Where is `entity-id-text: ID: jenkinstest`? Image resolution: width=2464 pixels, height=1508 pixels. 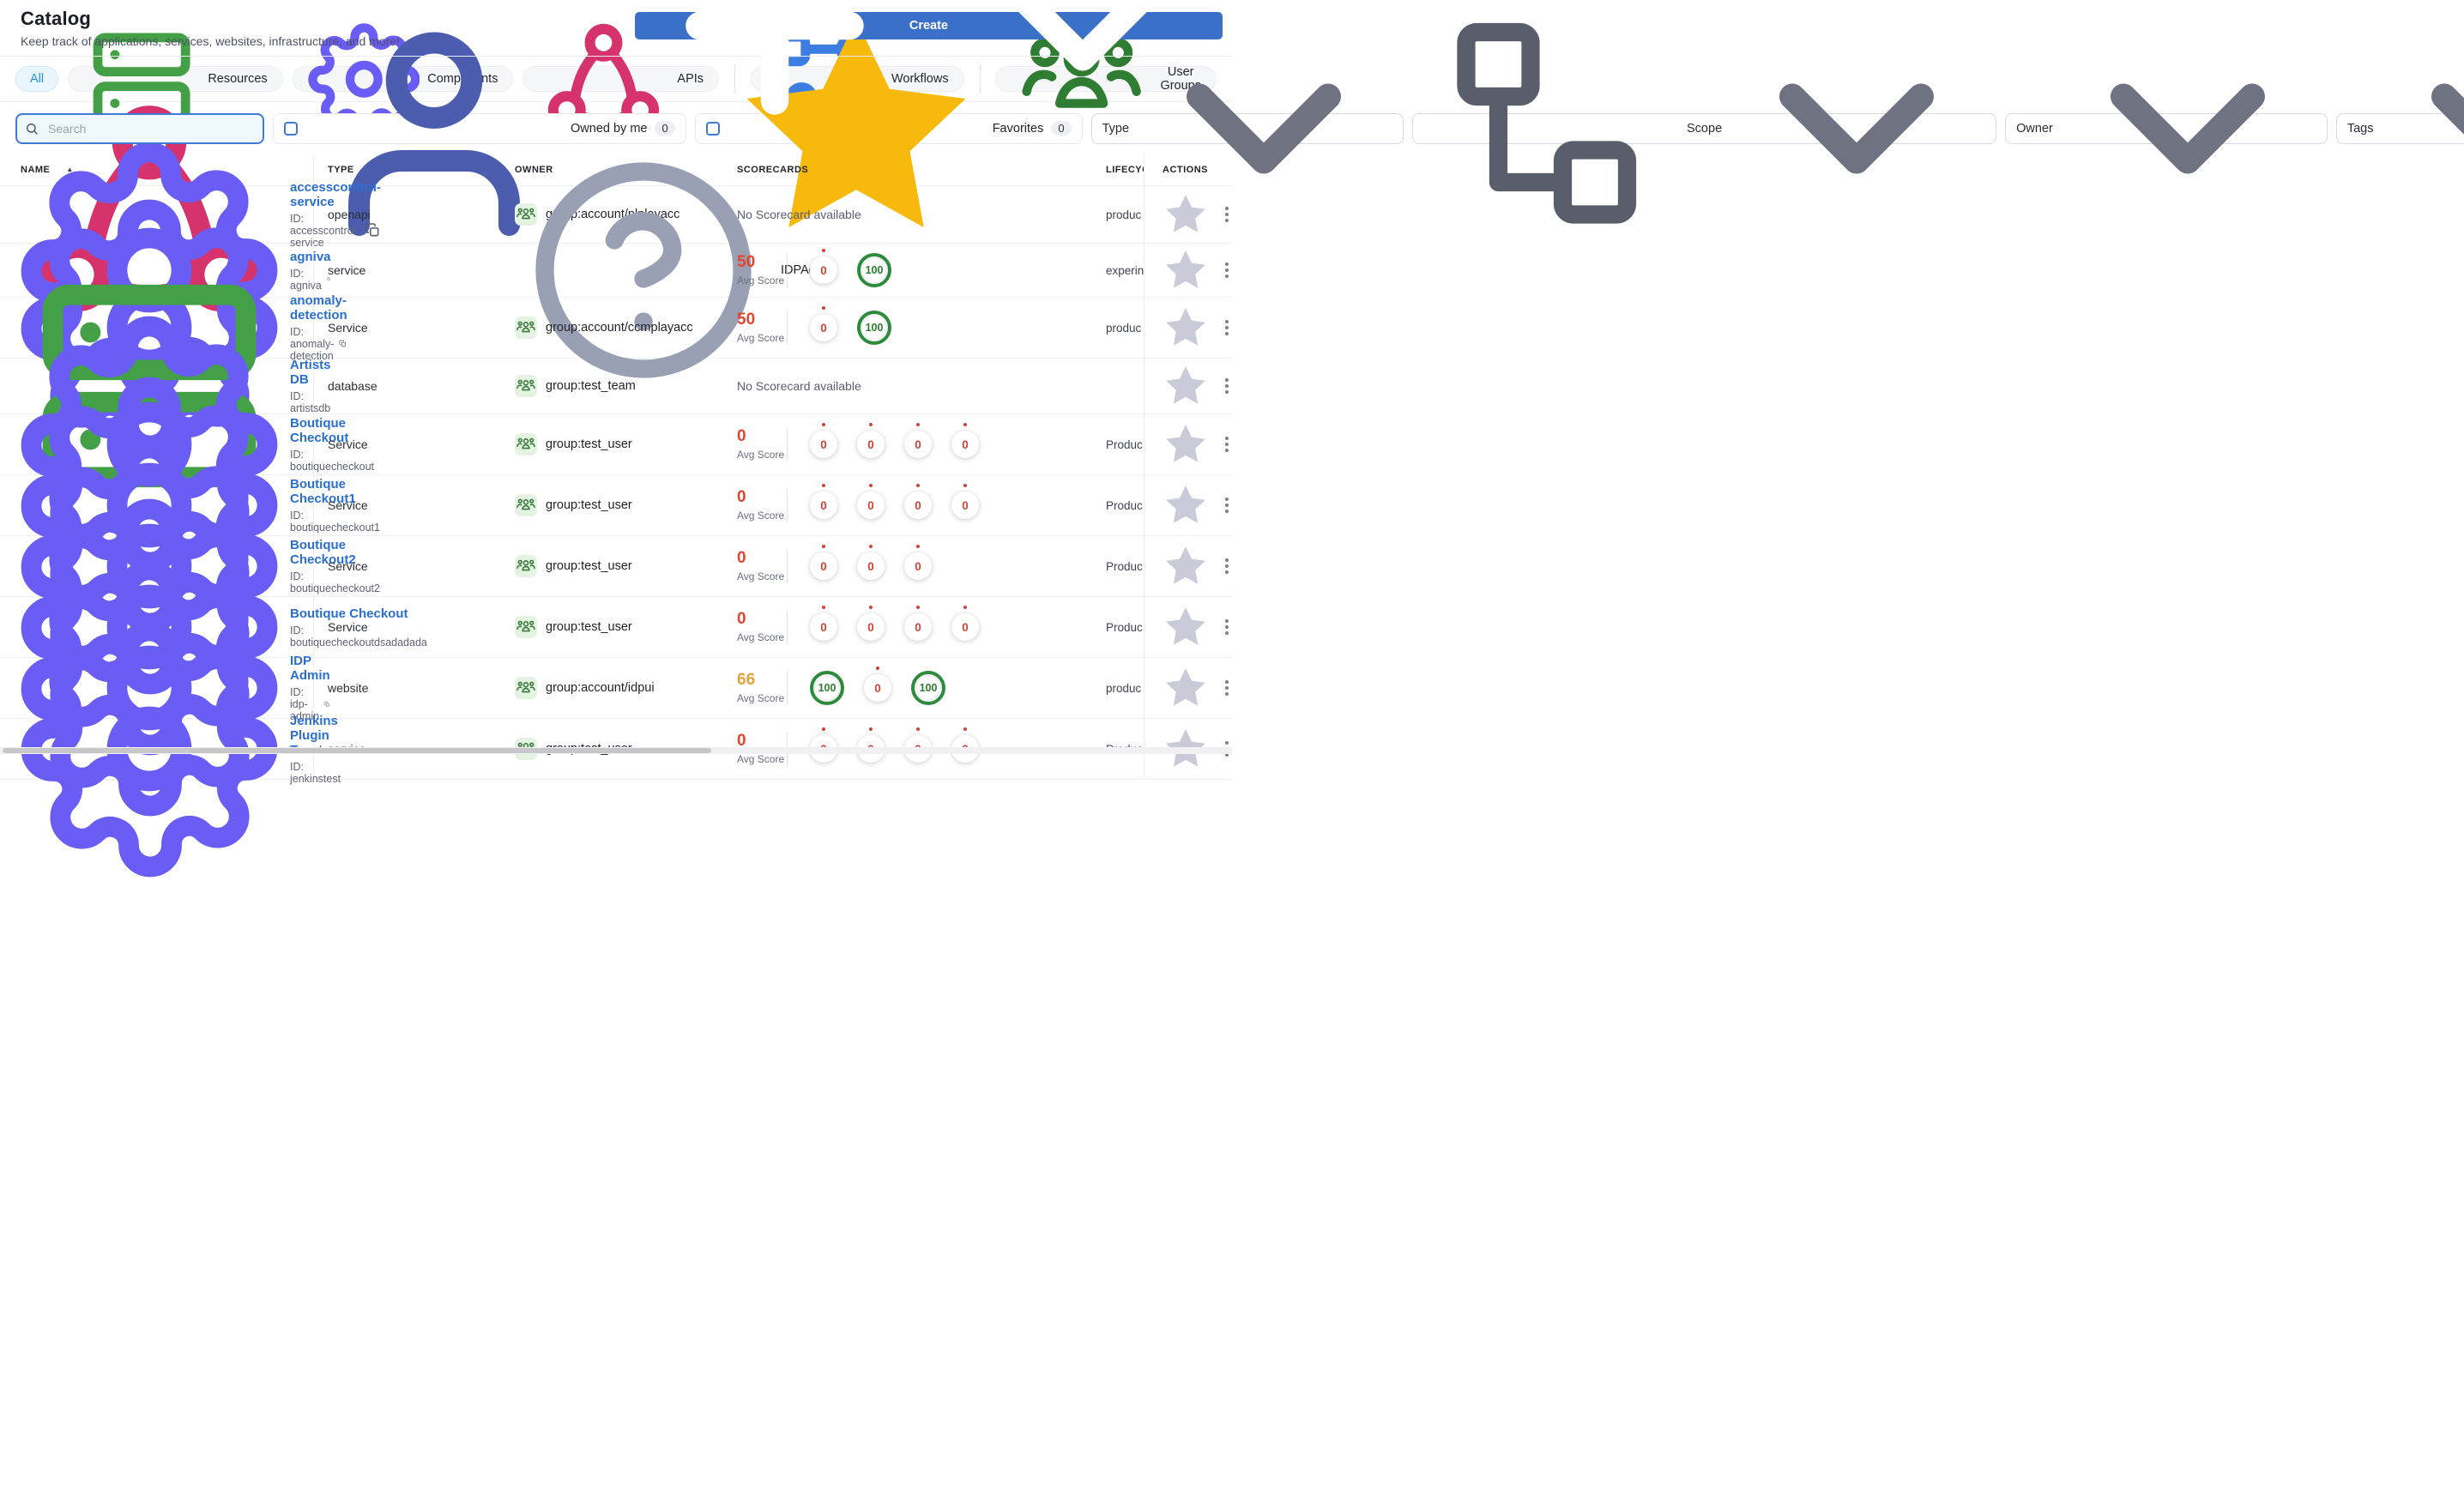 entity-id-text: ID: jenkinstest is located at coordinates (315, 772).